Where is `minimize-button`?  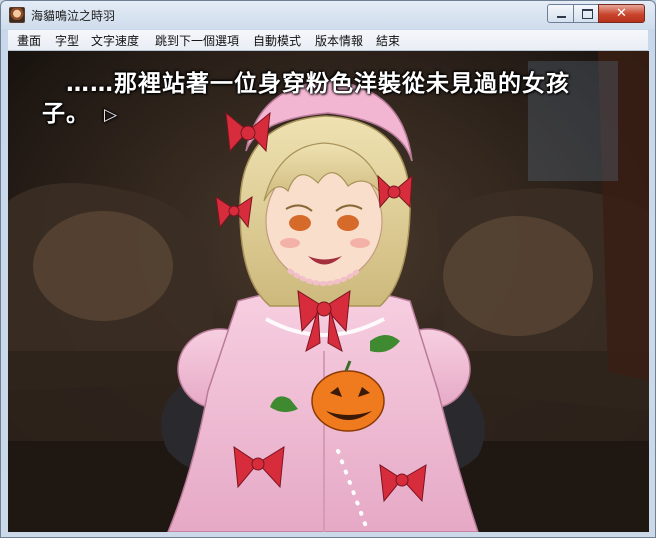
minimize-button is located at coordinates (560, 13).